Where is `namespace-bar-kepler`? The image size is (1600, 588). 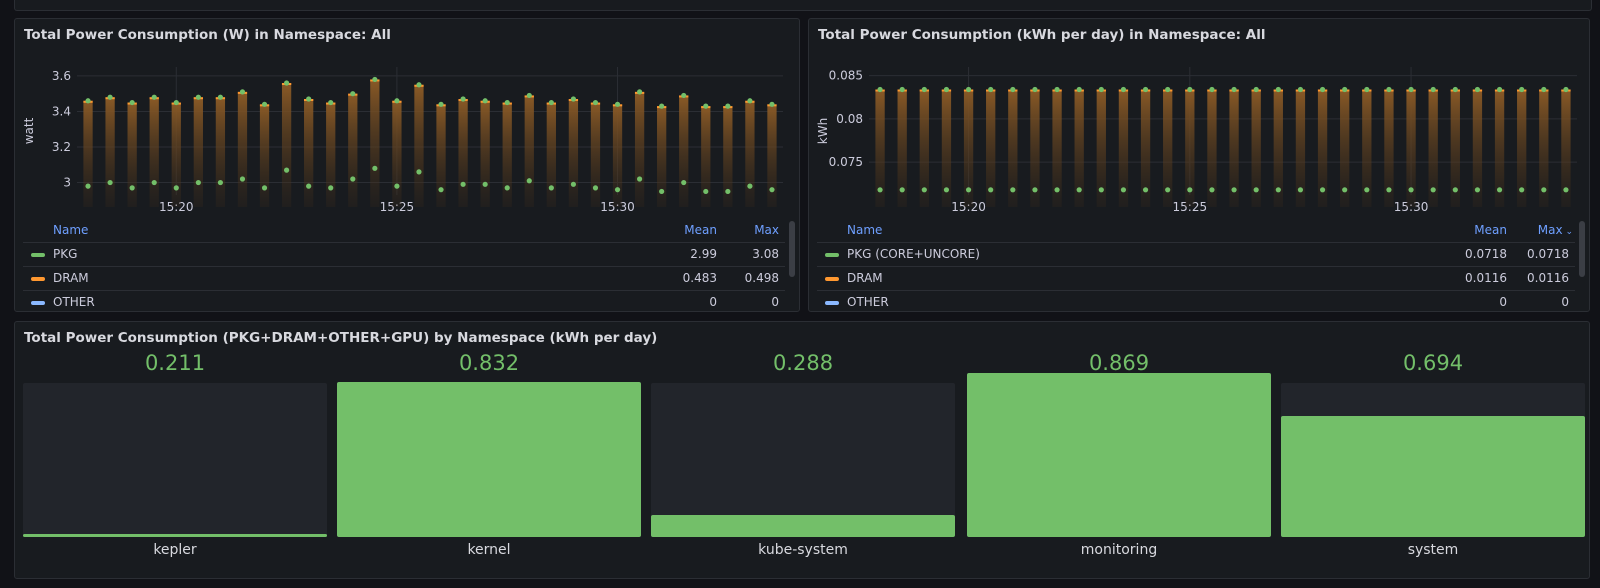 namespace-bar-kepler is located at coordinates (175, 460).